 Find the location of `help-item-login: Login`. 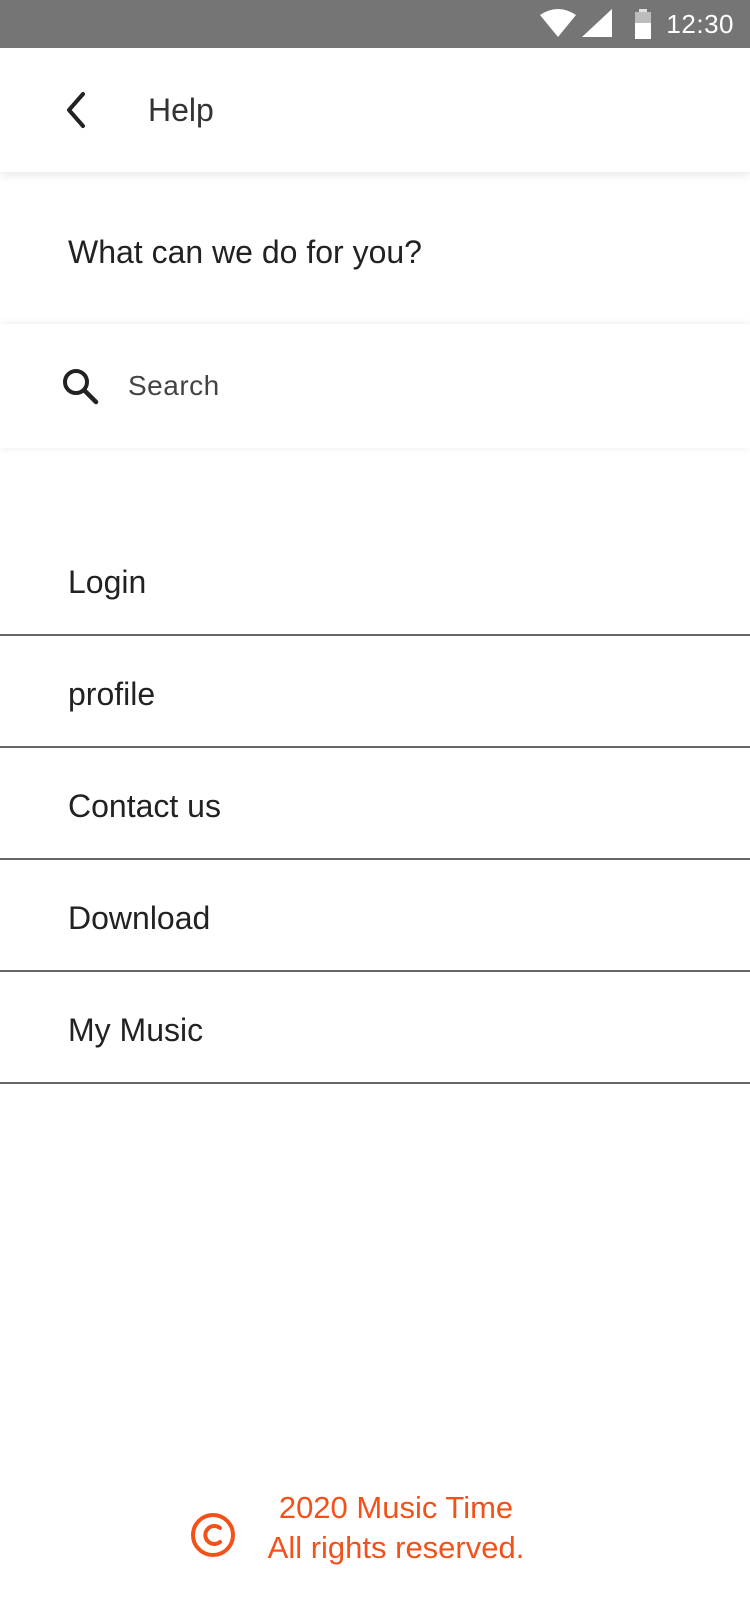

help-item-login: Login is located at coordinates (375, 580).